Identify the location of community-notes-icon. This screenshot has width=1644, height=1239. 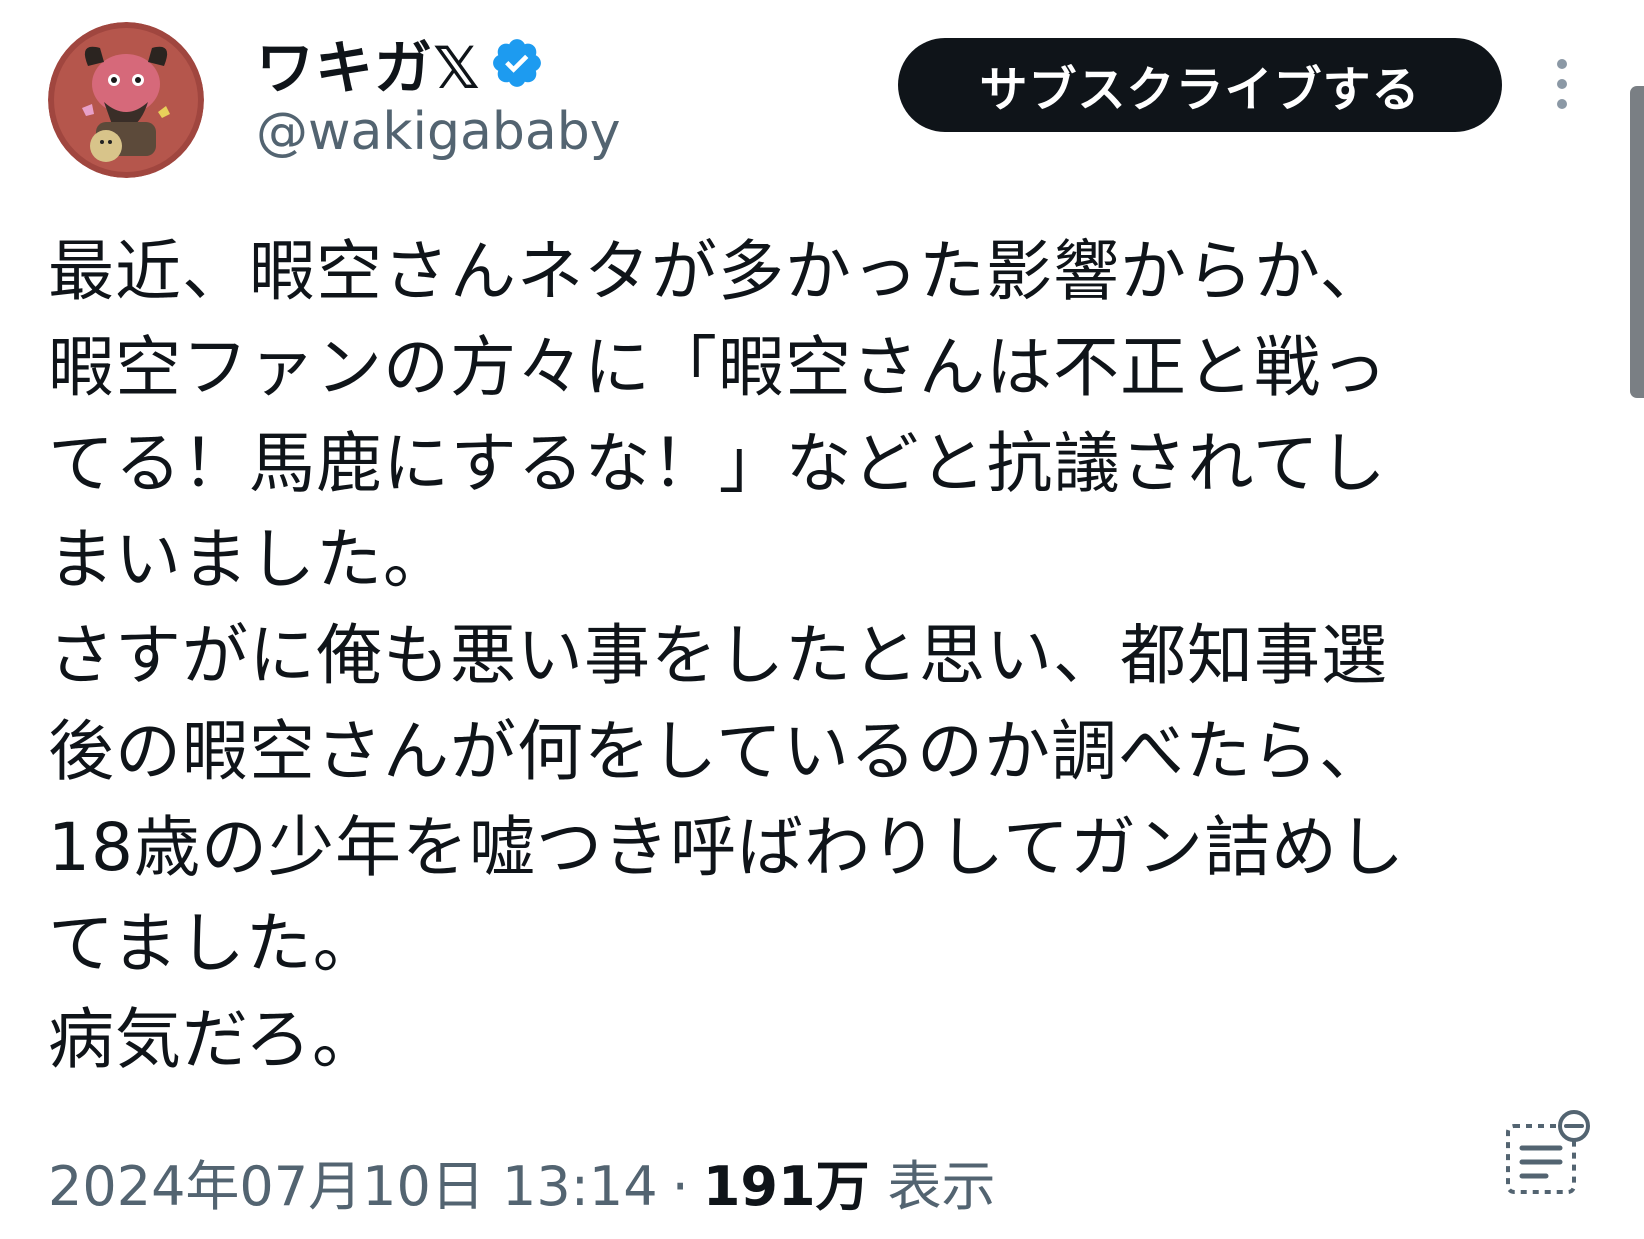
(1548, 1152).